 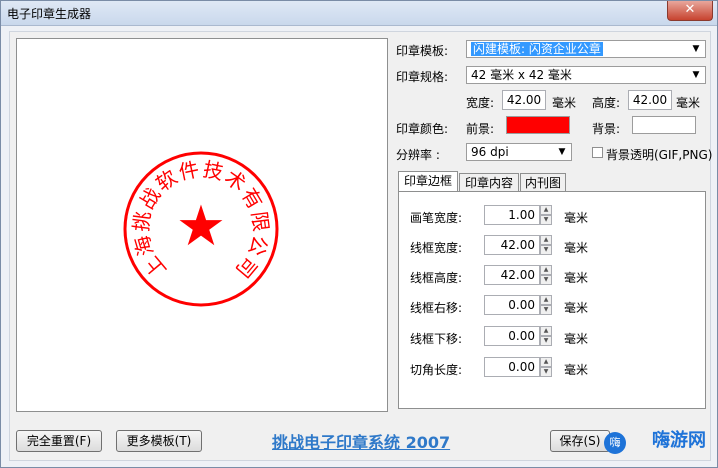 I want to click on frame-down-stepper: 0.00 ▲ ▼, so click(x=518, y=336).